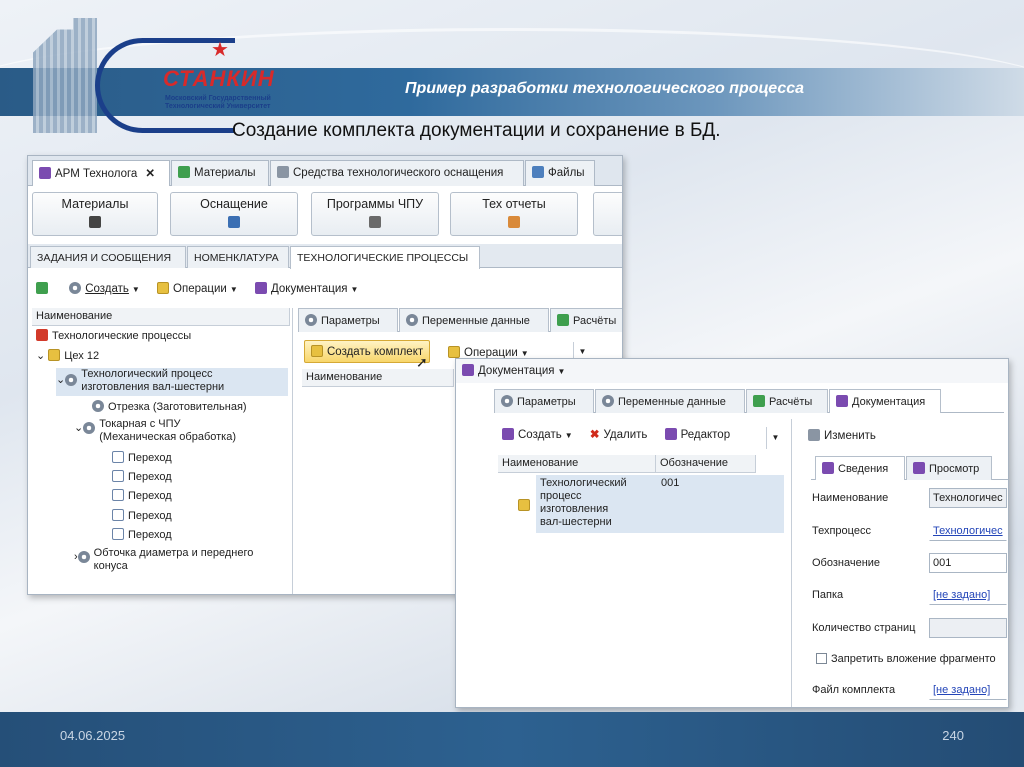 The height and width of the screenshot is (767, 1024). I want to click on drill-icon, so click(234, 222).